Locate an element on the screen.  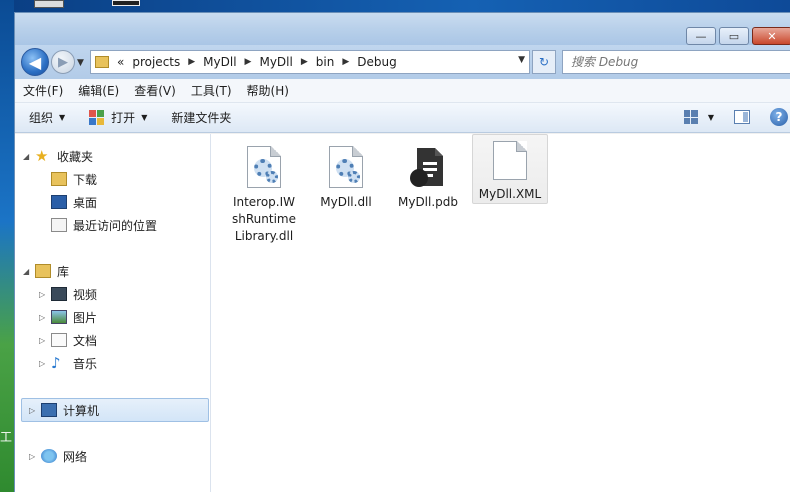
desktop-icon is located at coordinates (59, 202).